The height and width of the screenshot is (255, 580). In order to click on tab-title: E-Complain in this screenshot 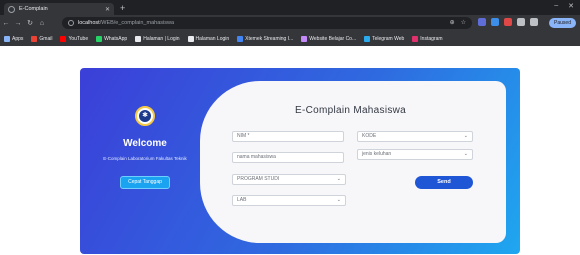, I will do `click(33, 9)`.